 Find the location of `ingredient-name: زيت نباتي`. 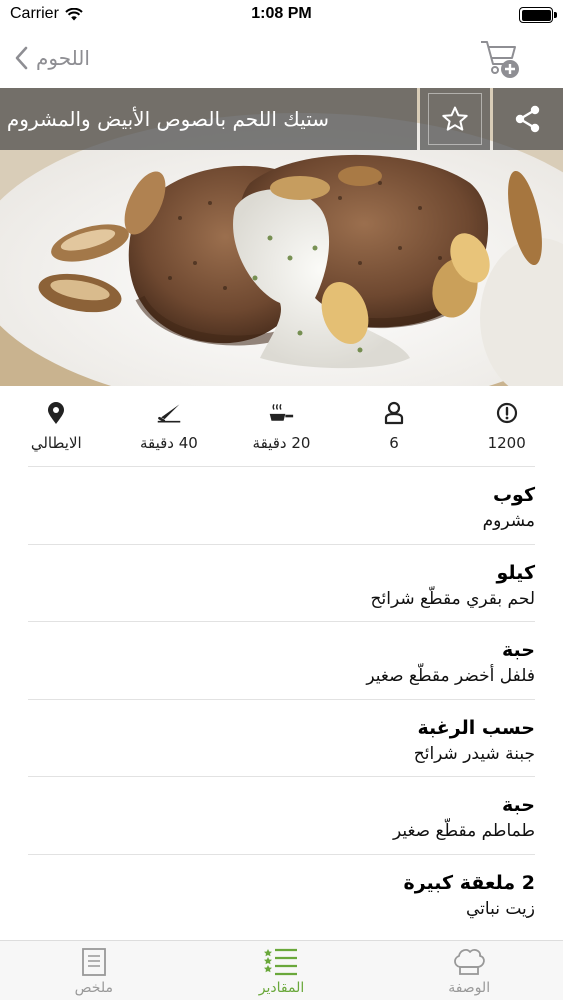

ingredient-name: زيت نباتي is located at coordinates (500, 908).